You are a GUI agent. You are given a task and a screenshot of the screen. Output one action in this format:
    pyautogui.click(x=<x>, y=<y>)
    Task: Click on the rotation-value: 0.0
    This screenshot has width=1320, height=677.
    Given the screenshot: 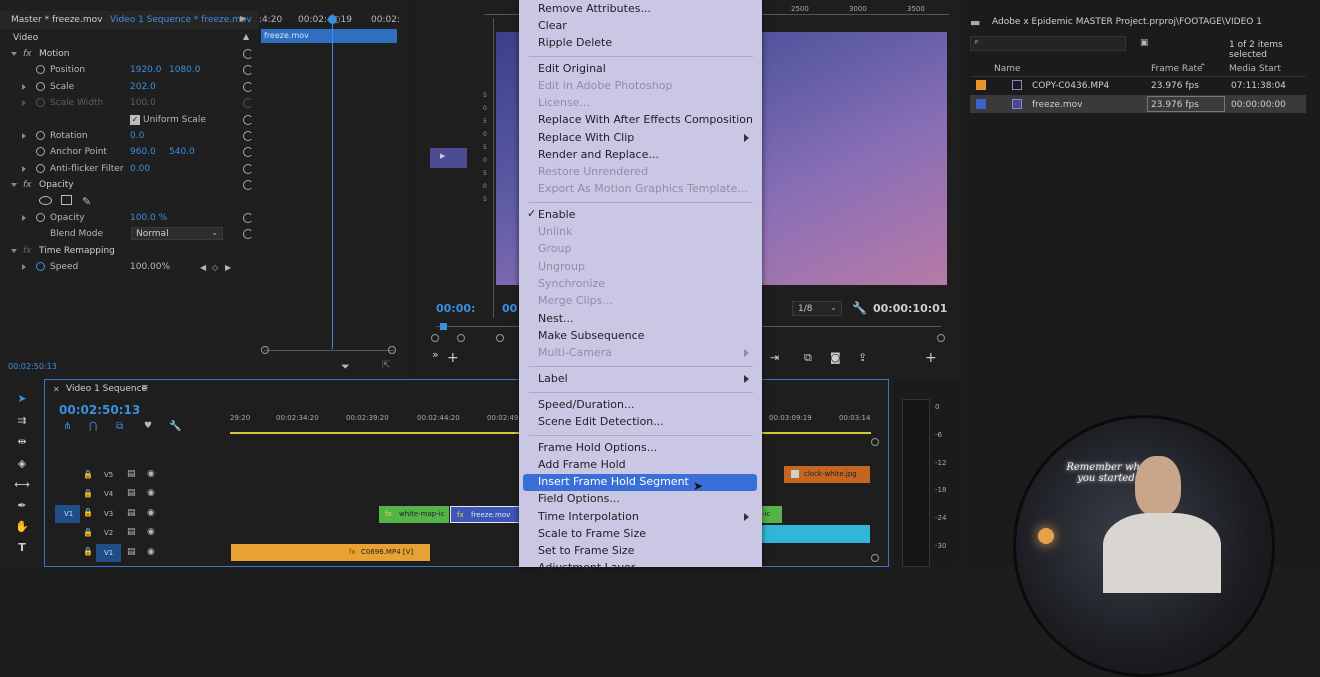 What is the action you would take?
    pyautogui.click(x=137, y=136)
    